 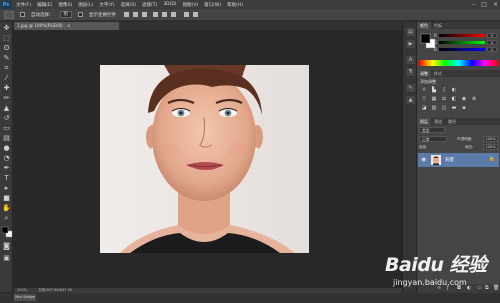 I want to click on hue-saturation-adjustment-icon: ▦, so click(x=434, y=99).